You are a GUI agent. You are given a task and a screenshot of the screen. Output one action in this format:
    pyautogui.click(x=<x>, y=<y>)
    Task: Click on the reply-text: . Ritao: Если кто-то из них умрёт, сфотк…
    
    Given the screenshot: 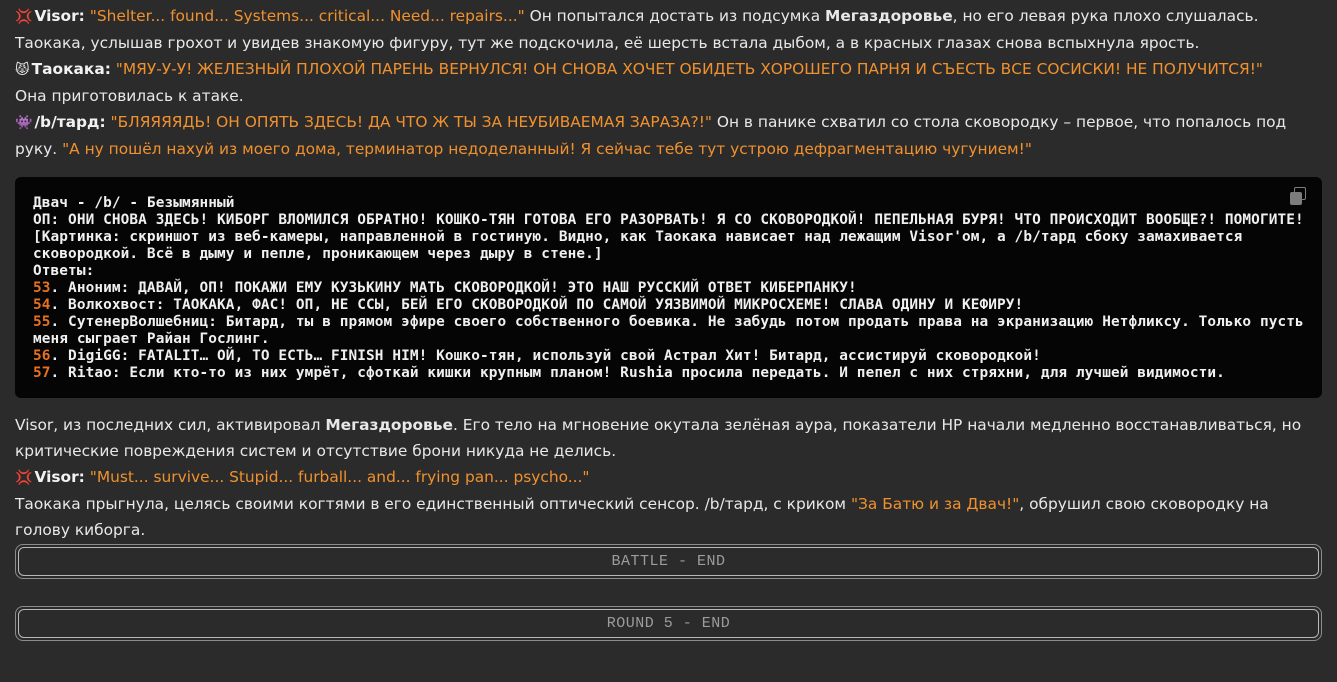 What is the action you would take?
    pyautogui.click(x=637, y=373)
    